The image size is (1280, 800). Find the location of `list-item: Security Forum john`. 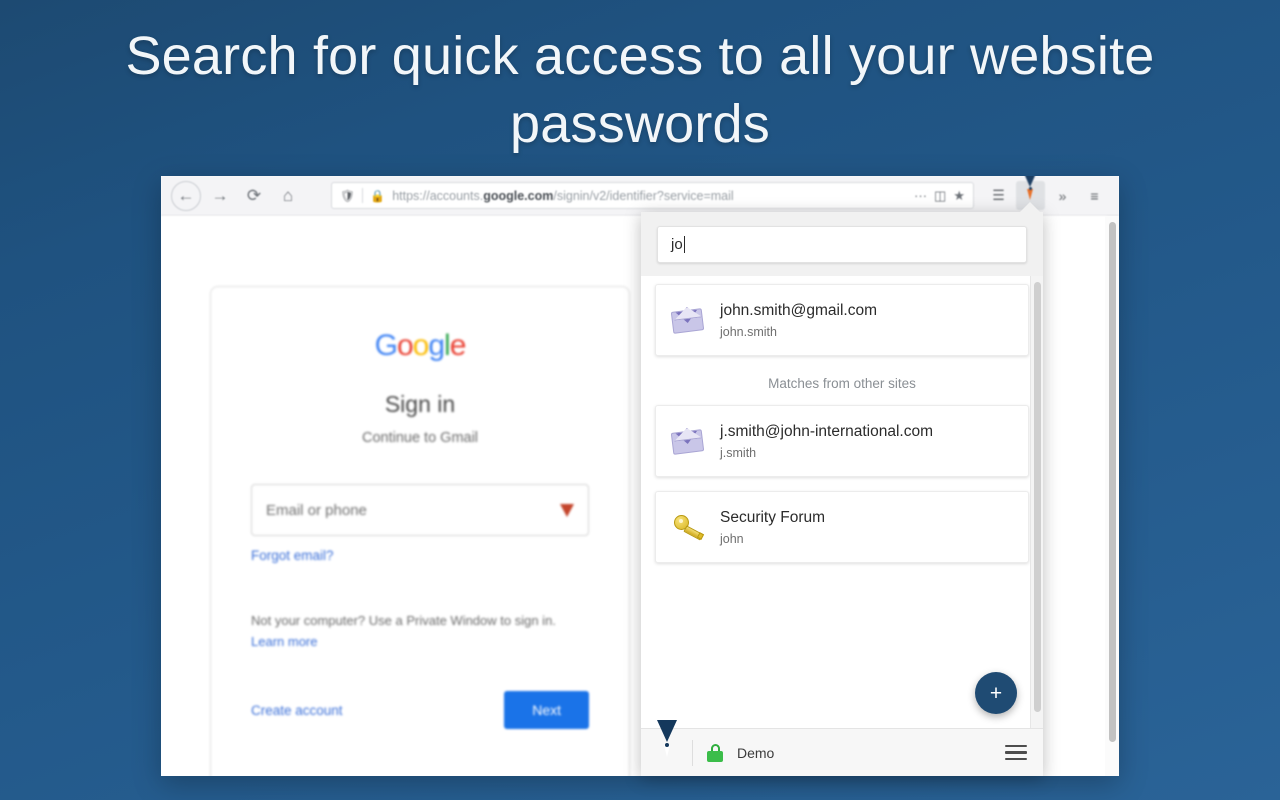

list-item: Security Forum john is located at coordinates (842, 527).